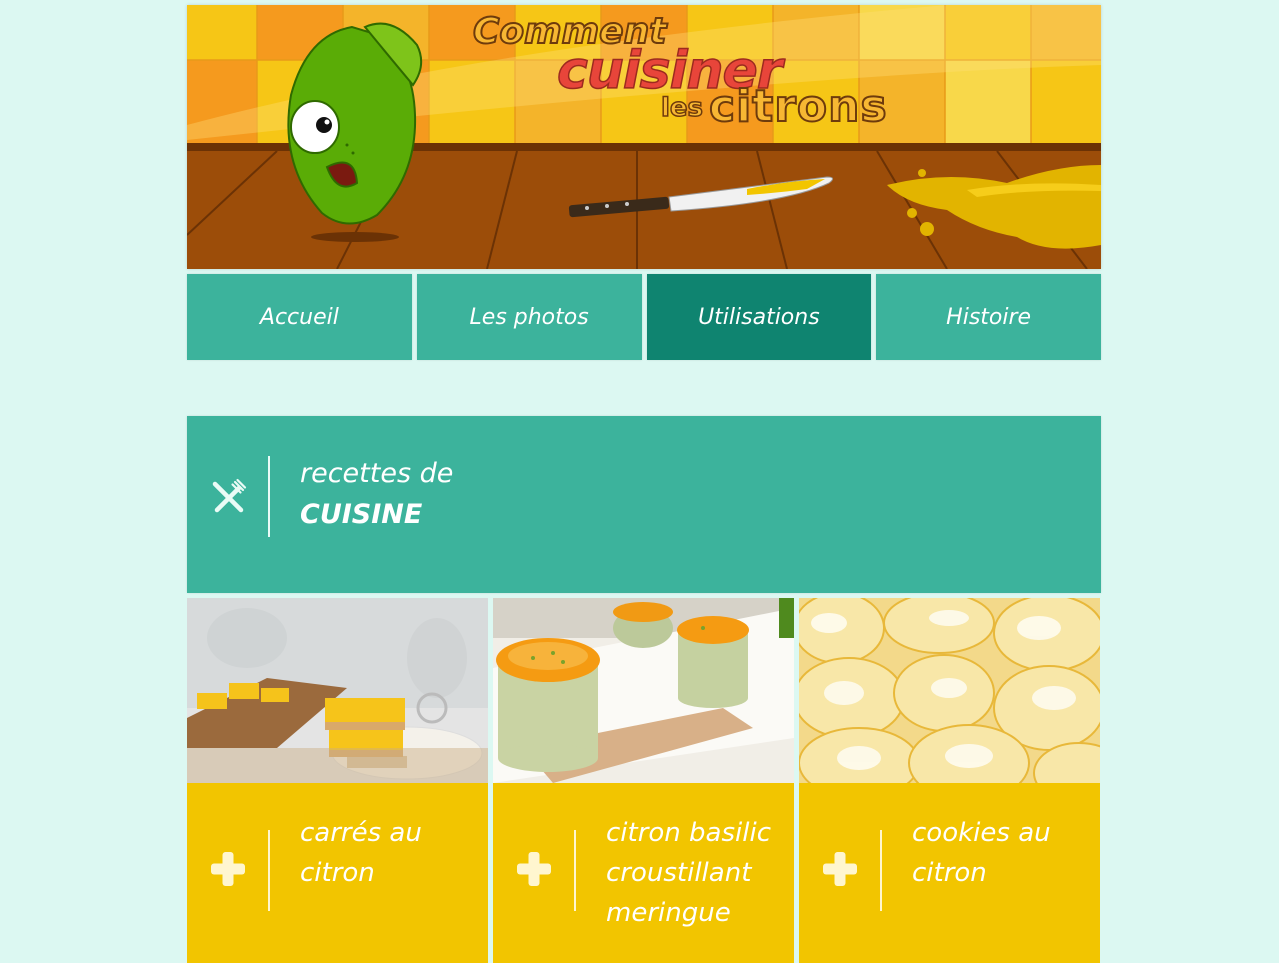 Image resolution: width=1279 pixels, height=963 pixels. Describe the element at coordinates (299, 317) in the screenshot. I see `nav-item-accueil: Accueil` at that location.